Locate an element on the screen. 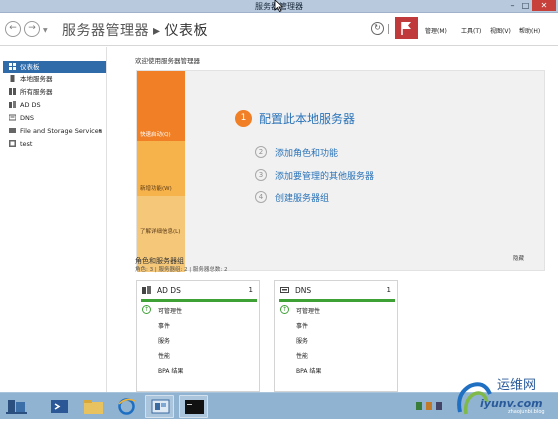 This screenshot has height=423, width=558. taskbar-explorer is located at coordinates (93, 406).